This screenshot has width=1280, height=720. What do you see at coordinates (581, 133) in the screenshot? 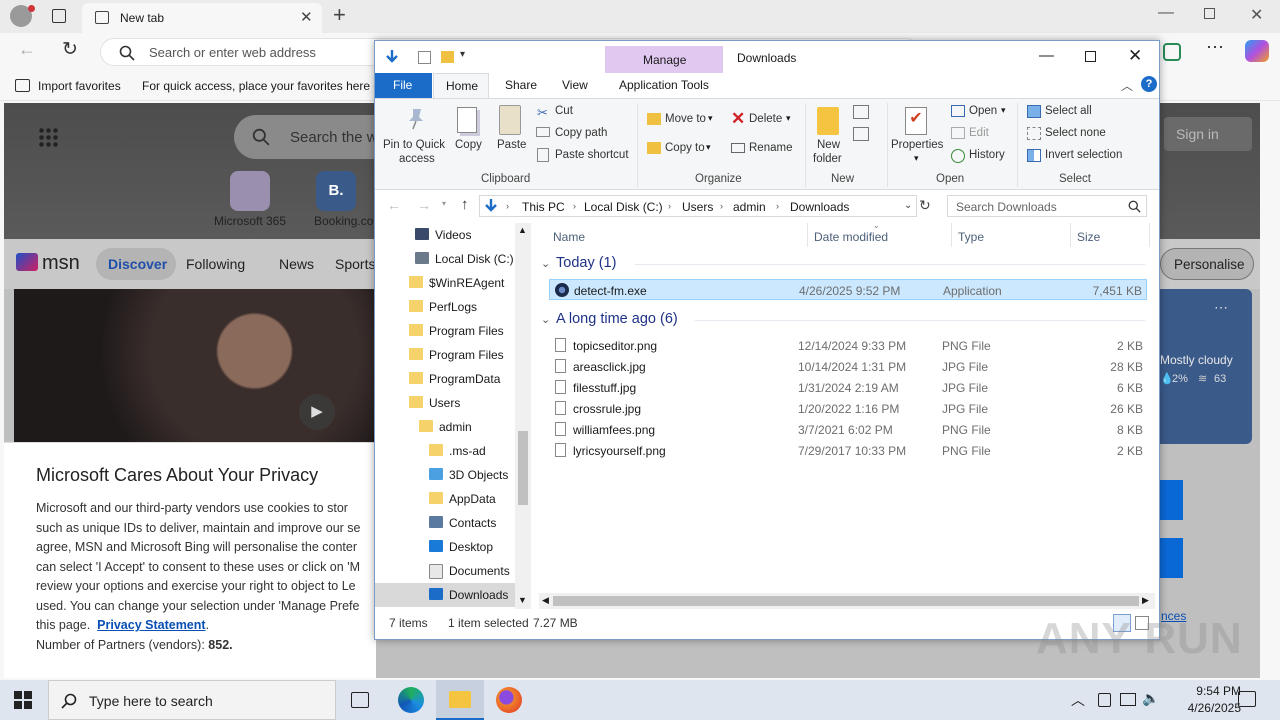
I see `copy-path-button: Copy path` at bounding box center [581, 133].